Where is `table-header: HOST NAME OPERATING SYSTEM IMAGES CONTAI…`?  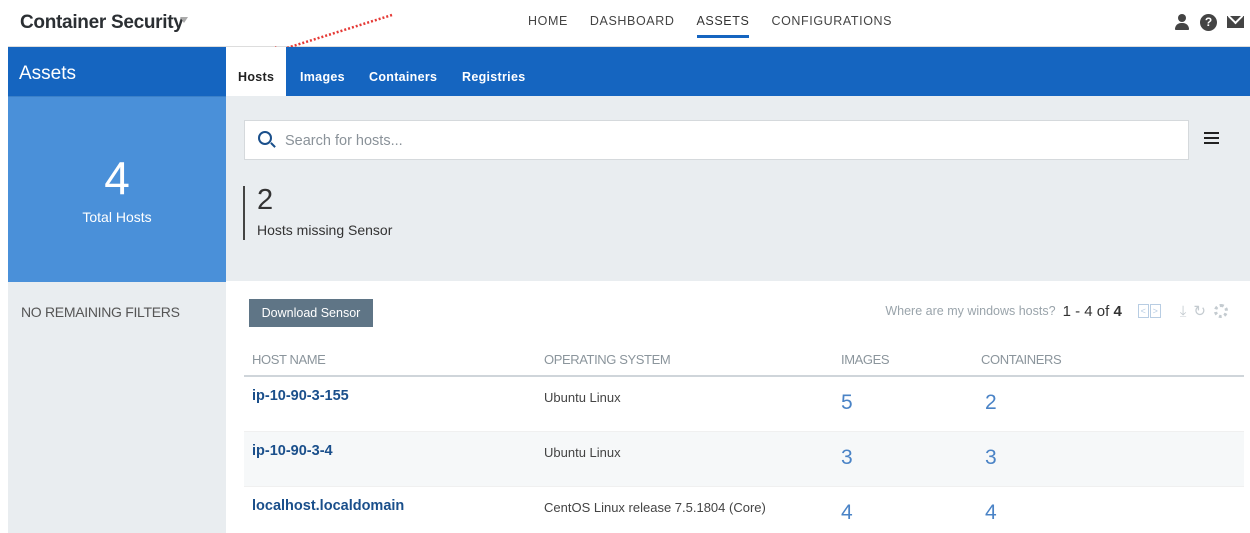 table-header: HOST NAME OPERATING SYSTEM IMAGES CONTAI… is located at coordinates (744, 362).